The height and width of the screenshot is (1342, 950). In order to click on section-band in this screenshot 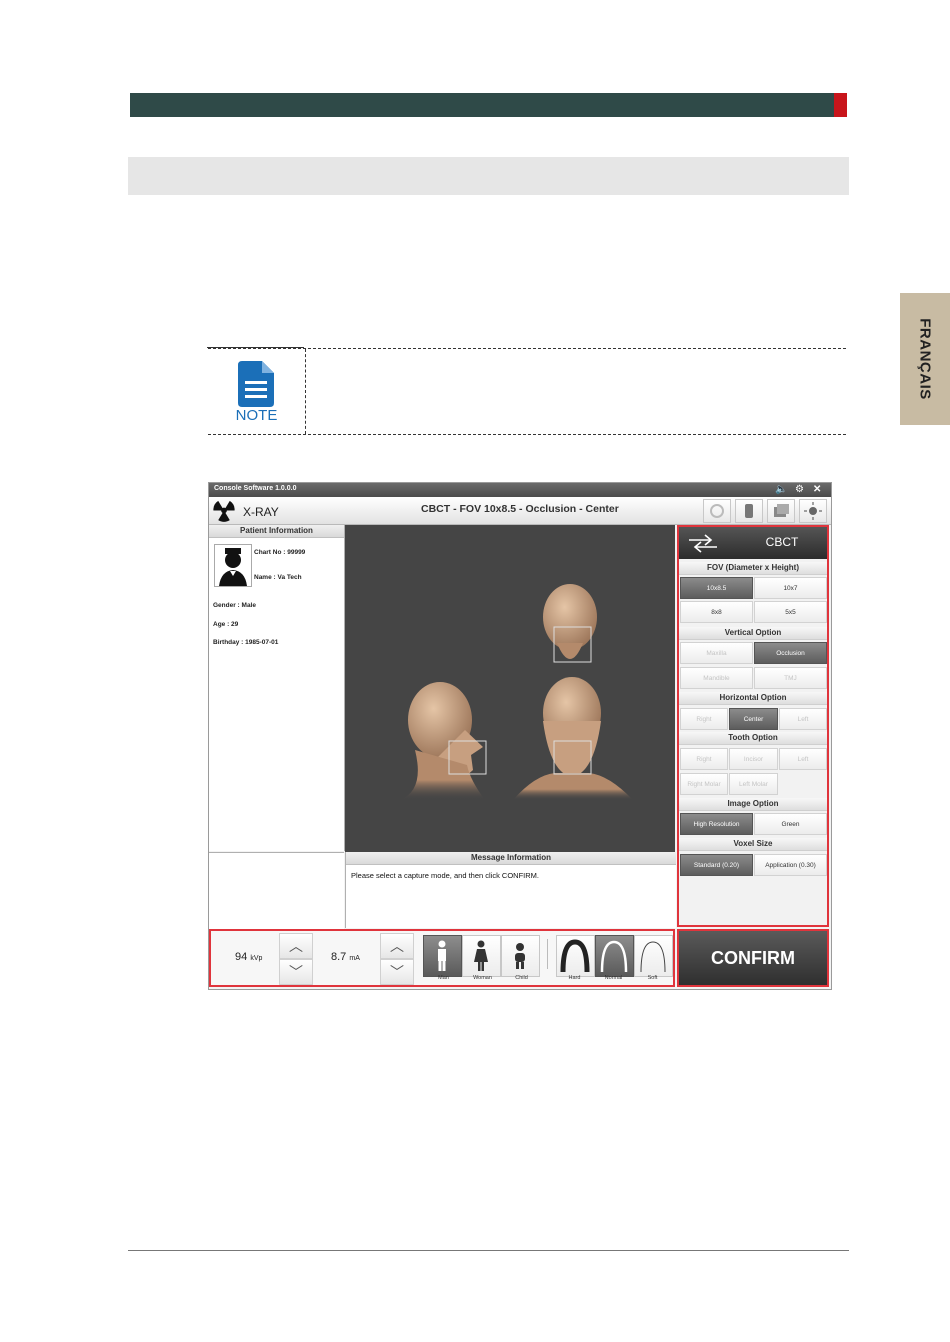, I will do `click(488, 176)`.